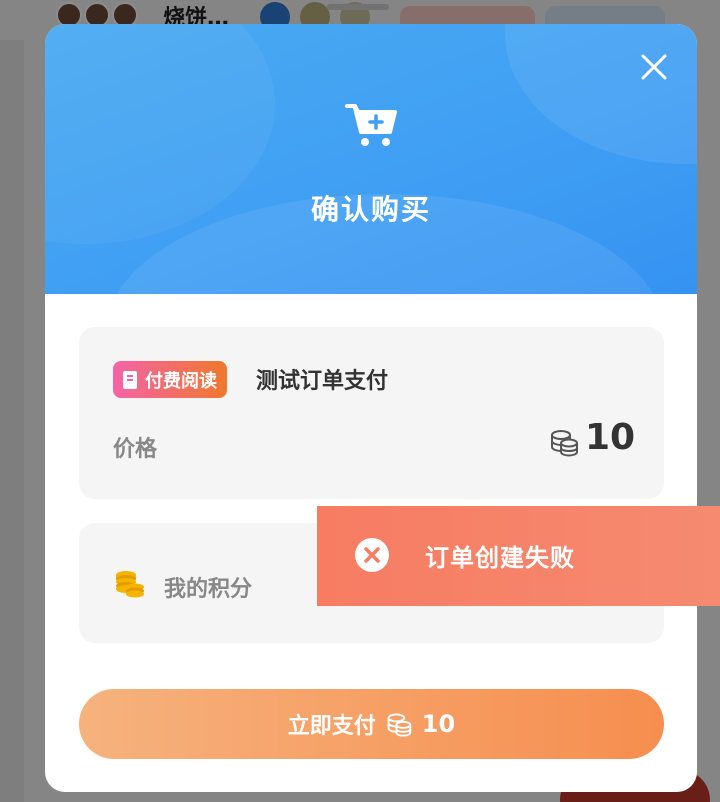  I want to click on gold-coins-icon, so click(130, 584).